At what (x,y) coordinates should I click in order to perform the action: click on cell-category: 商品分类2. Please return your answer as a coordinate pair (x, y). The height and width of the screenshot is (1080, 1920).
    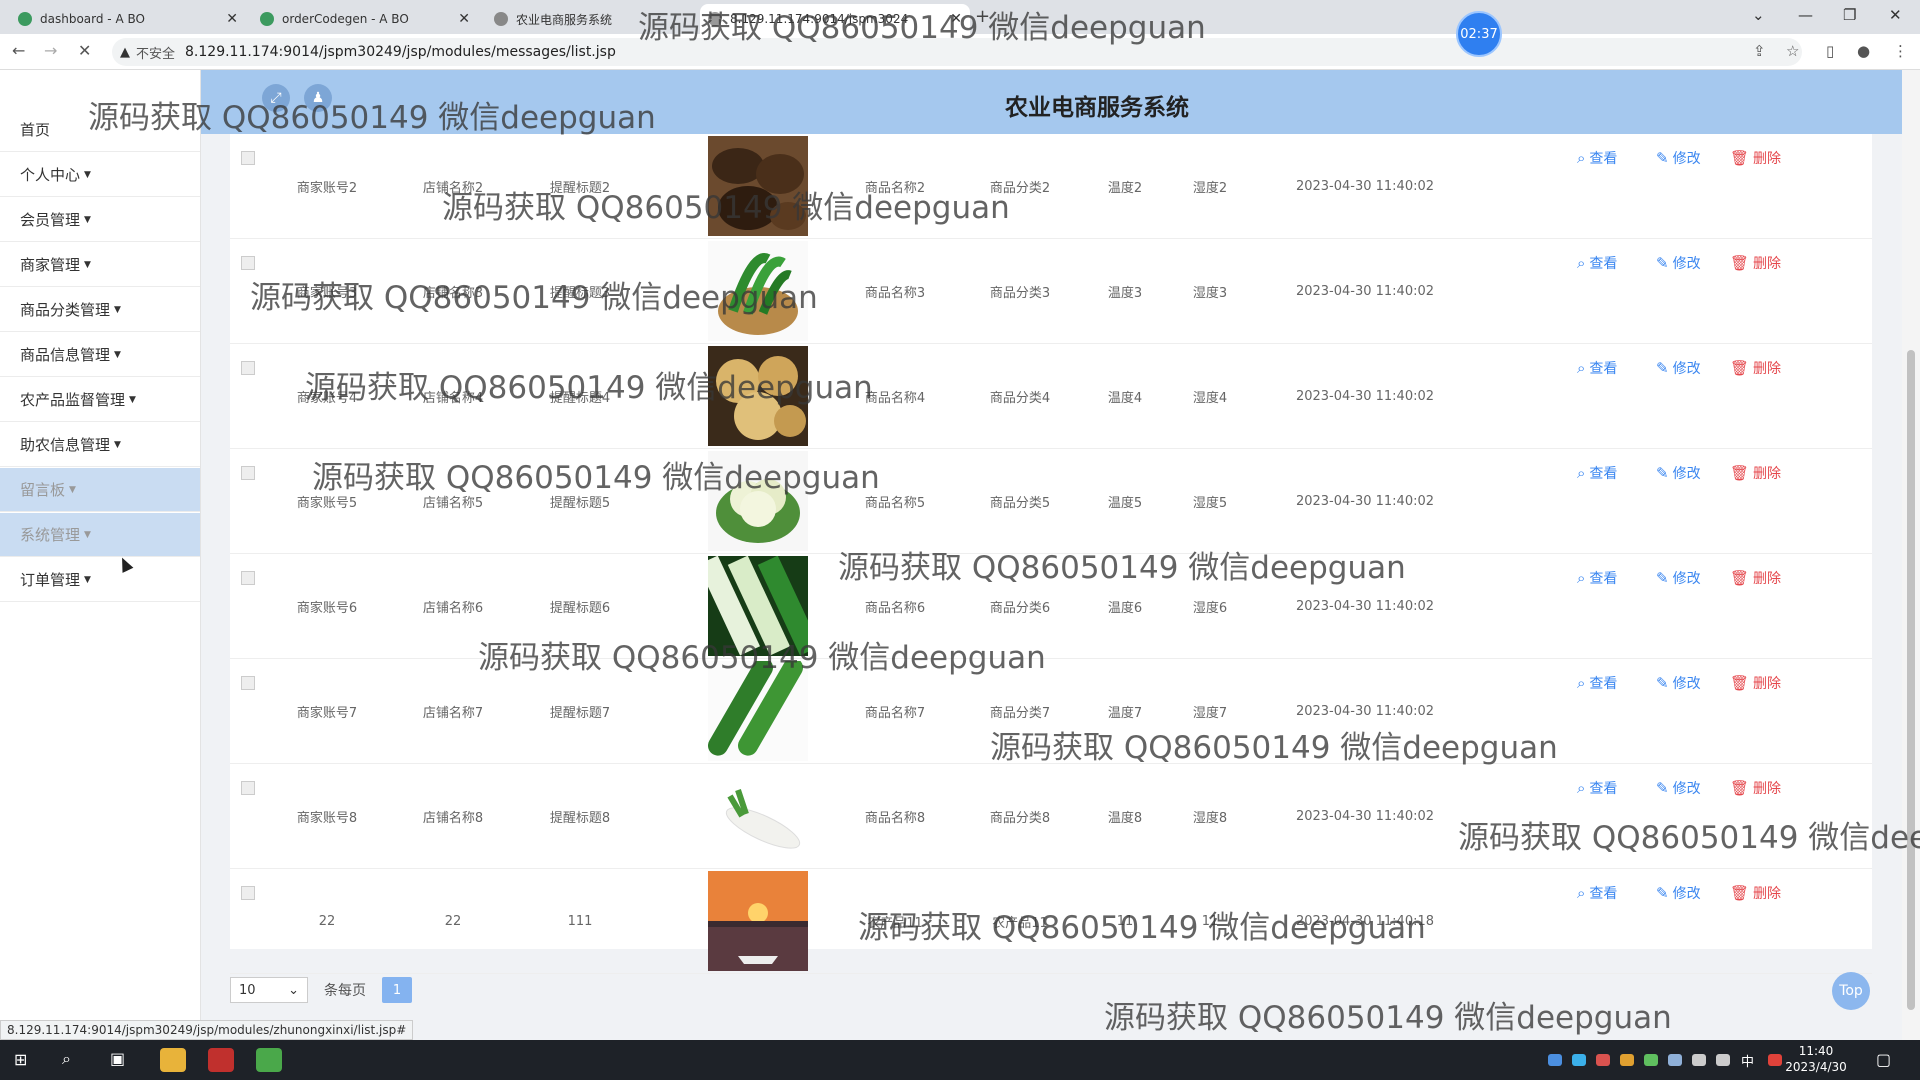
    Looking at the image, I should click on (1020, 188).